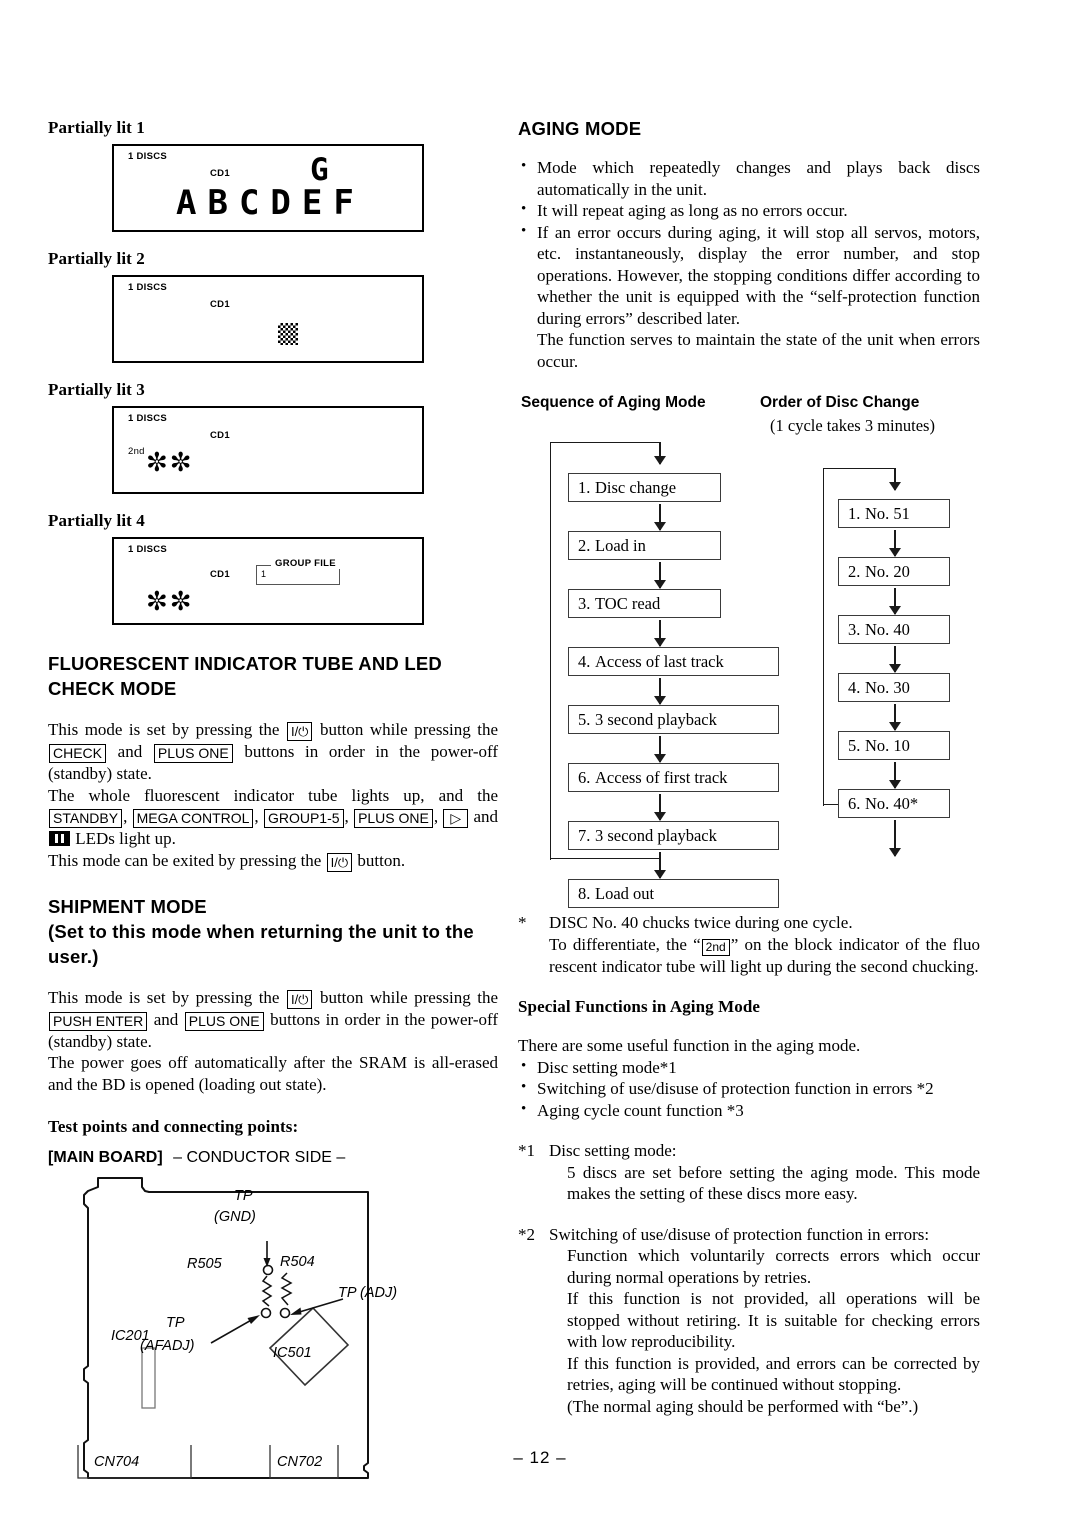  I want to click on sequence-box-8: 8. Load out, so click(673, 893).